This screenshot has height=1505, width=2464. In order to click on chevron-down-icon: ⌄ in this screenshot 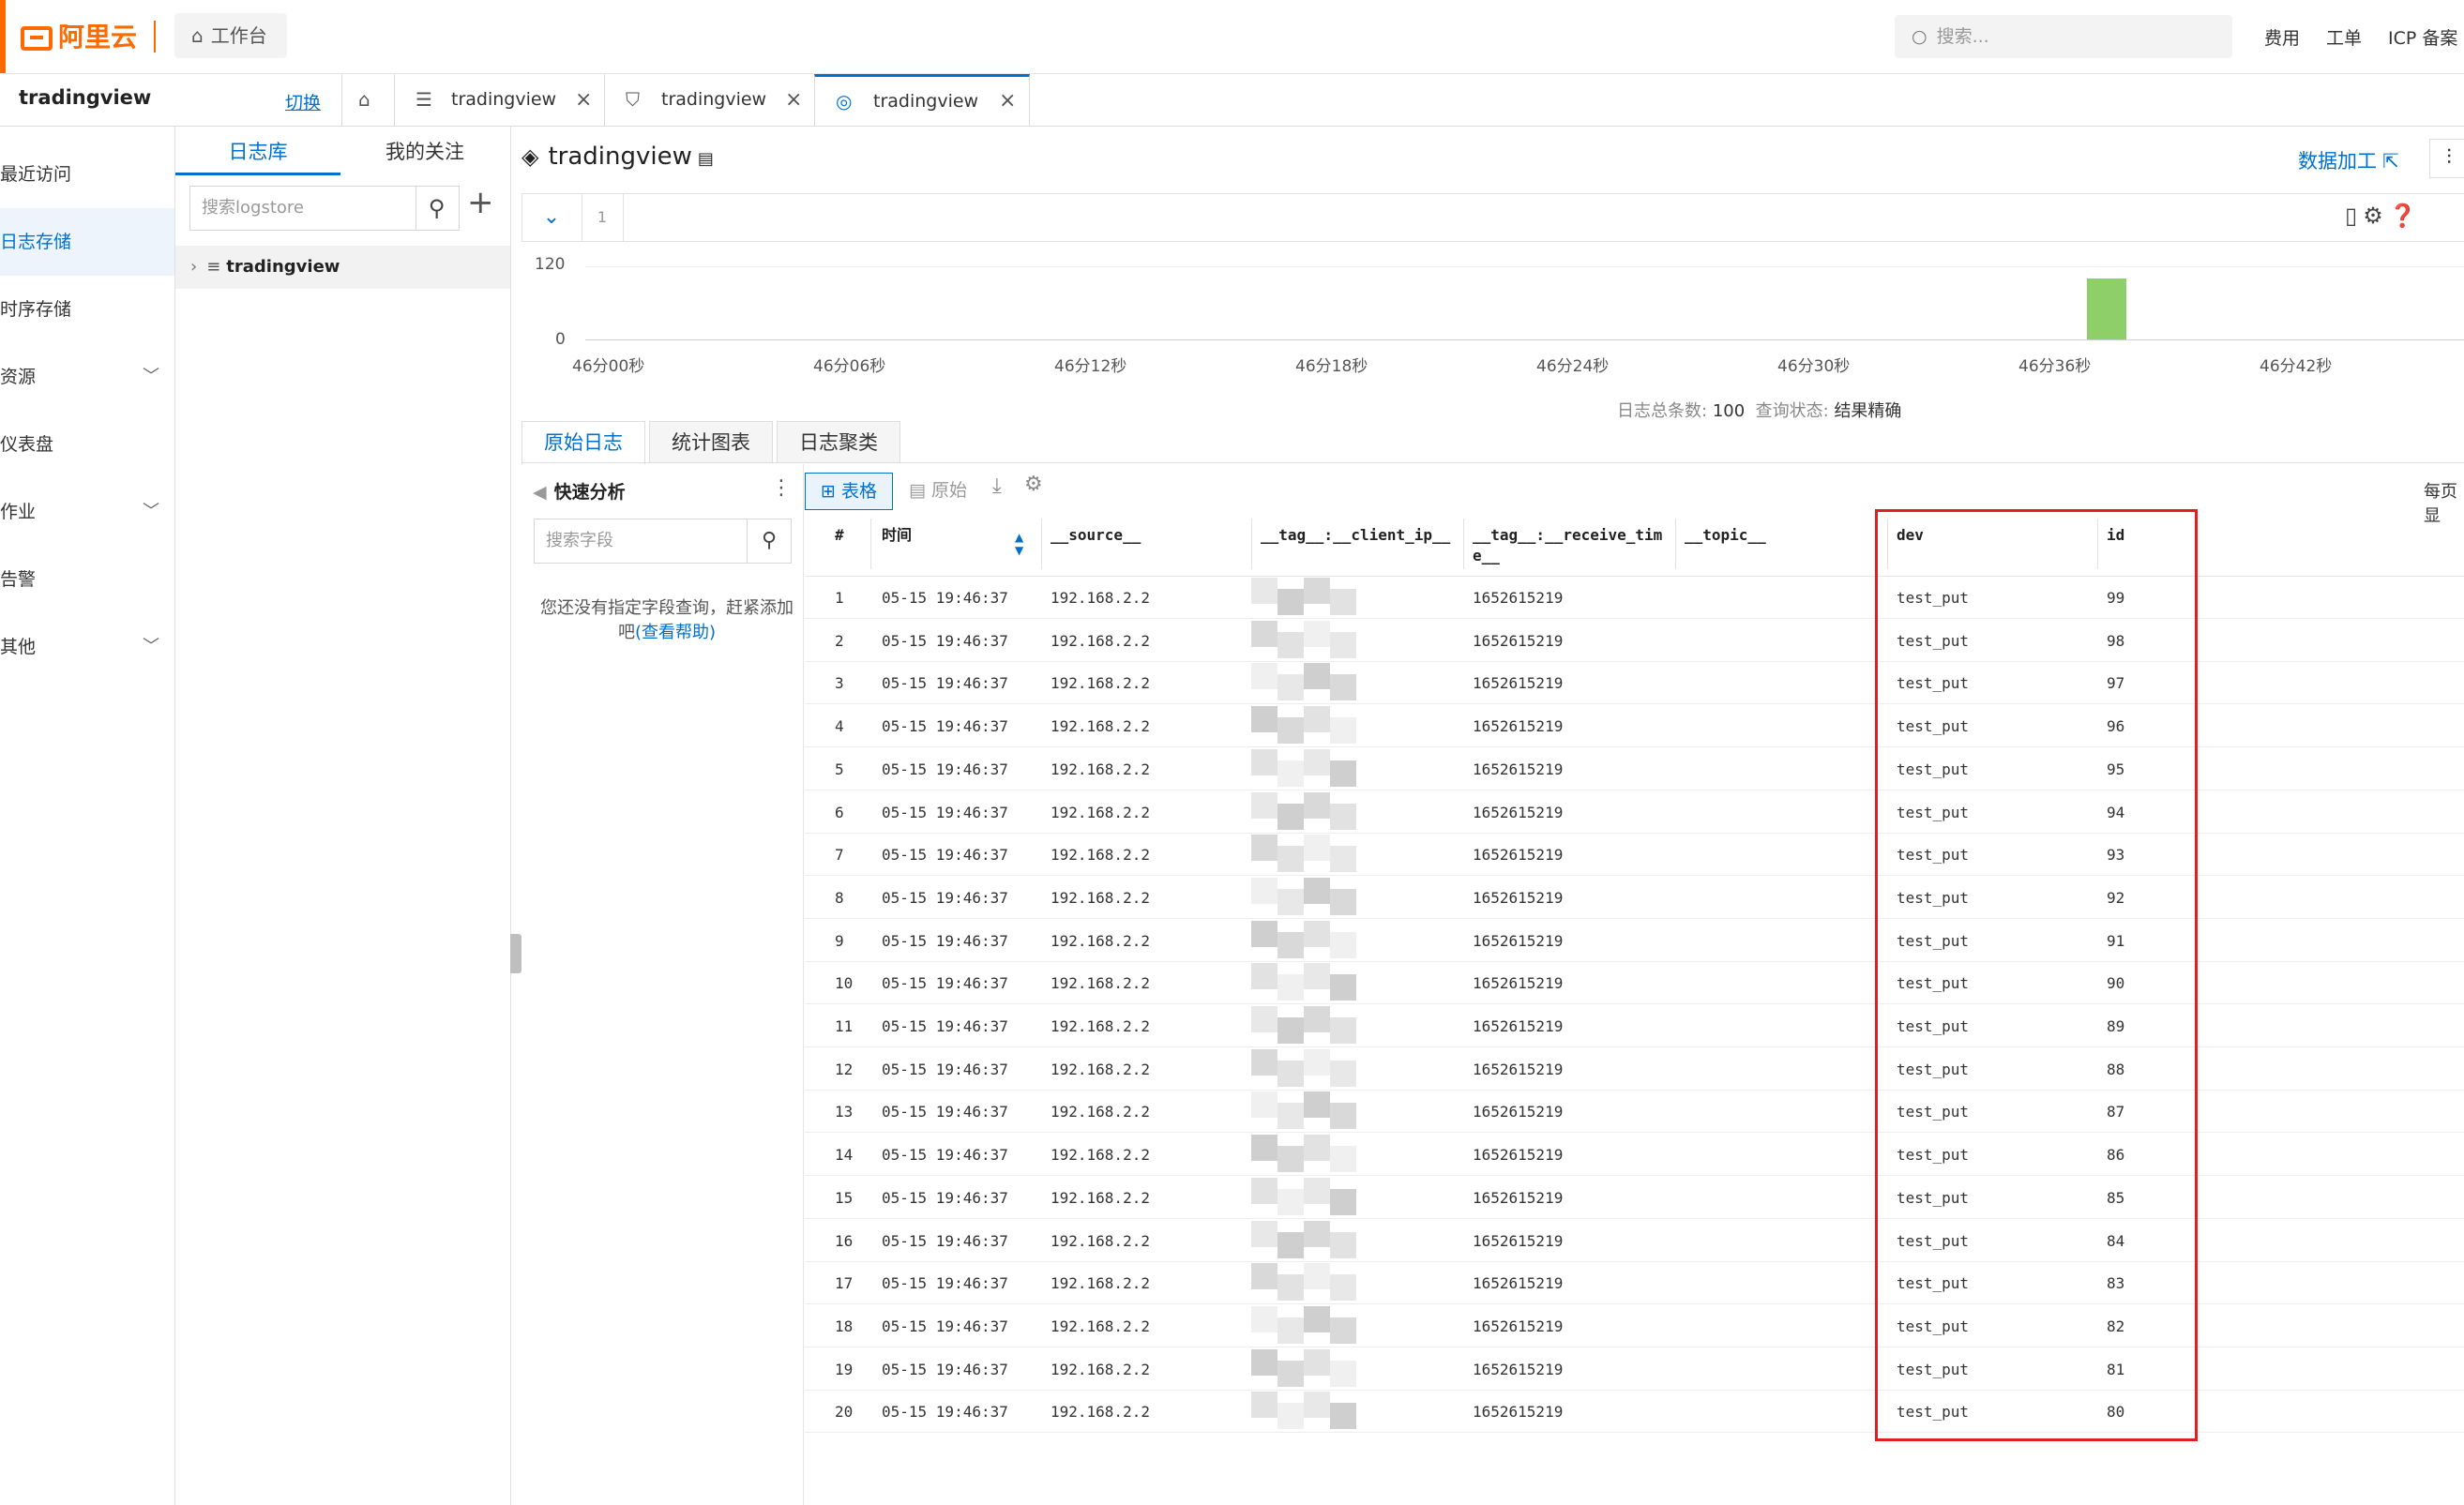, I will do `click(552, 217)`.